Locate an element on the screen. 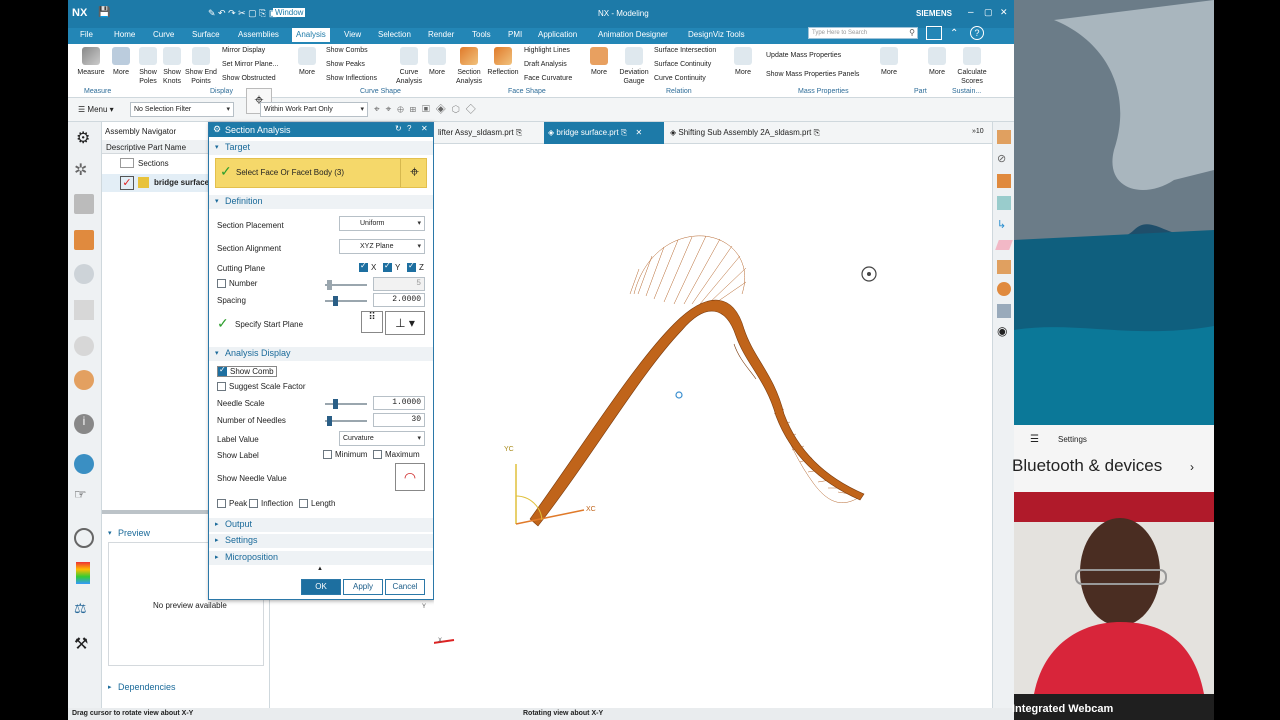 Image resolution: width=1280 pixels, height=720 pixels. info-icon: i is located at coordinates (84, 424).